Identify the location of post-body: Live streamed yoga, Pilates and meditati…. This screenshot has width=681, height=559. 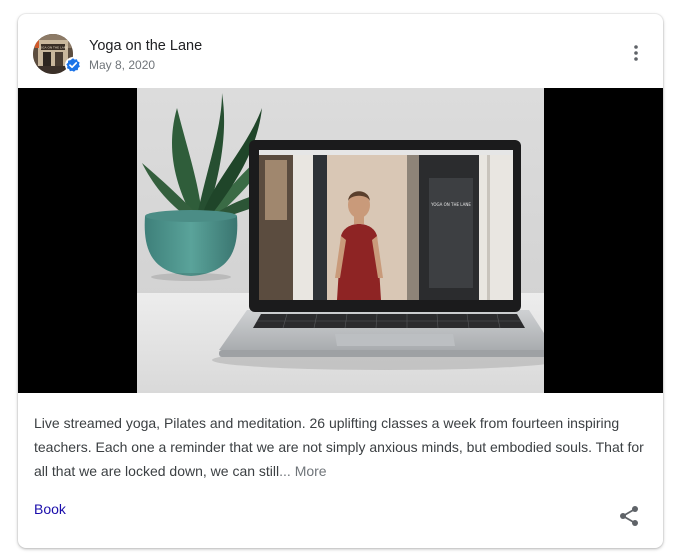
(340, 447).